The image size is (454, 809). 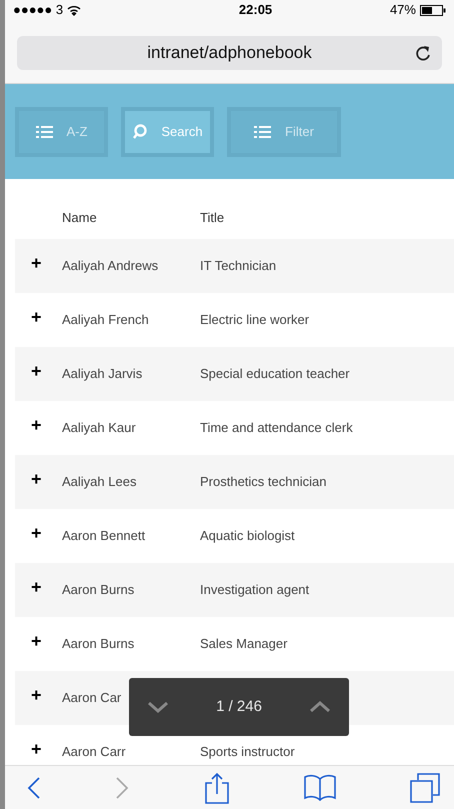 I want to click on title-cell-text: Sales Manager, so click(x=244, y=644).